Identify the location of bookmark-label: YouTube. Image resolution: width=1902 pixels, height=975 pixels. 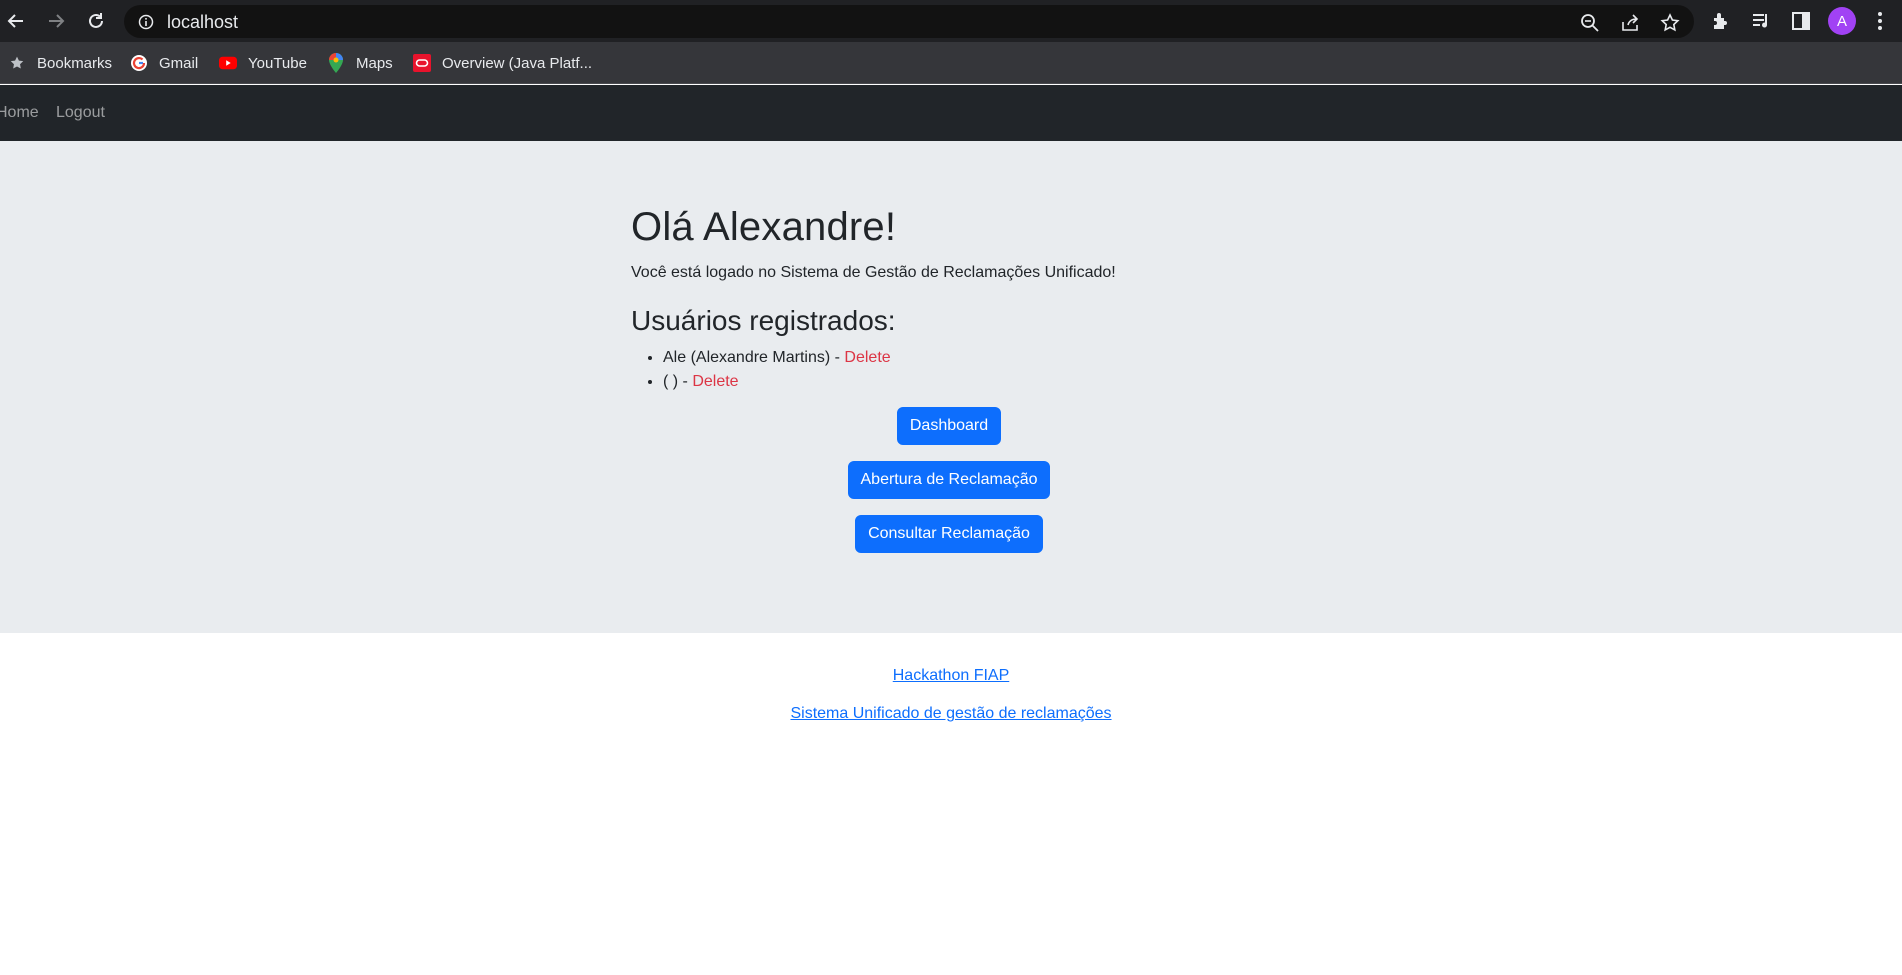
(277, 63).